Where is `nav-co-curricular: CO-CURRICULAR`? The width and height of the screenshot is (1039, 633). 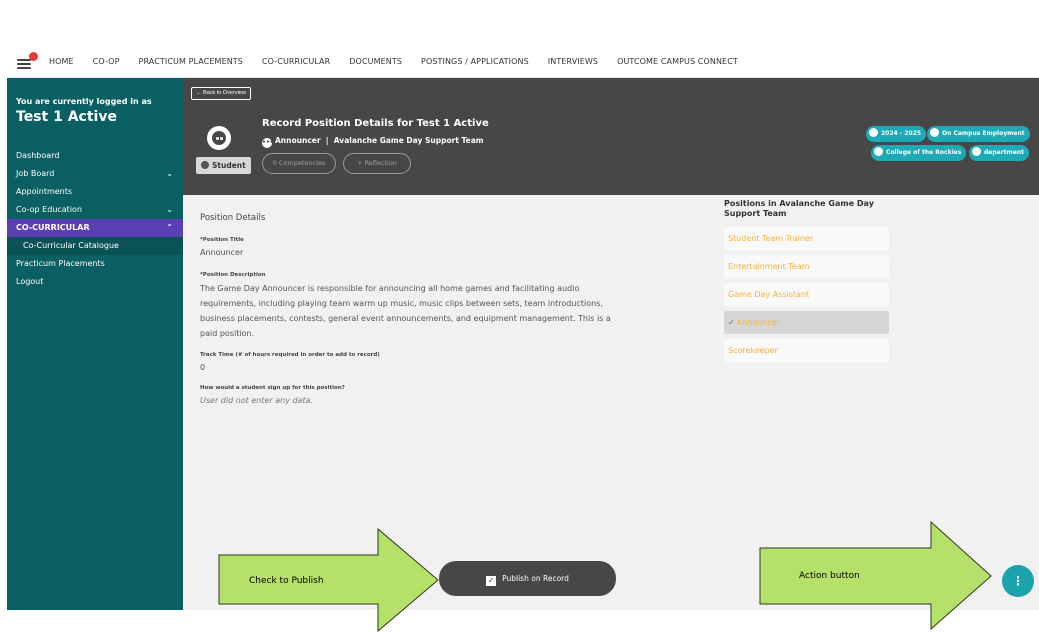
nav-co-curricular: CO-CURRICULAR is located at coordinates (296, 61).